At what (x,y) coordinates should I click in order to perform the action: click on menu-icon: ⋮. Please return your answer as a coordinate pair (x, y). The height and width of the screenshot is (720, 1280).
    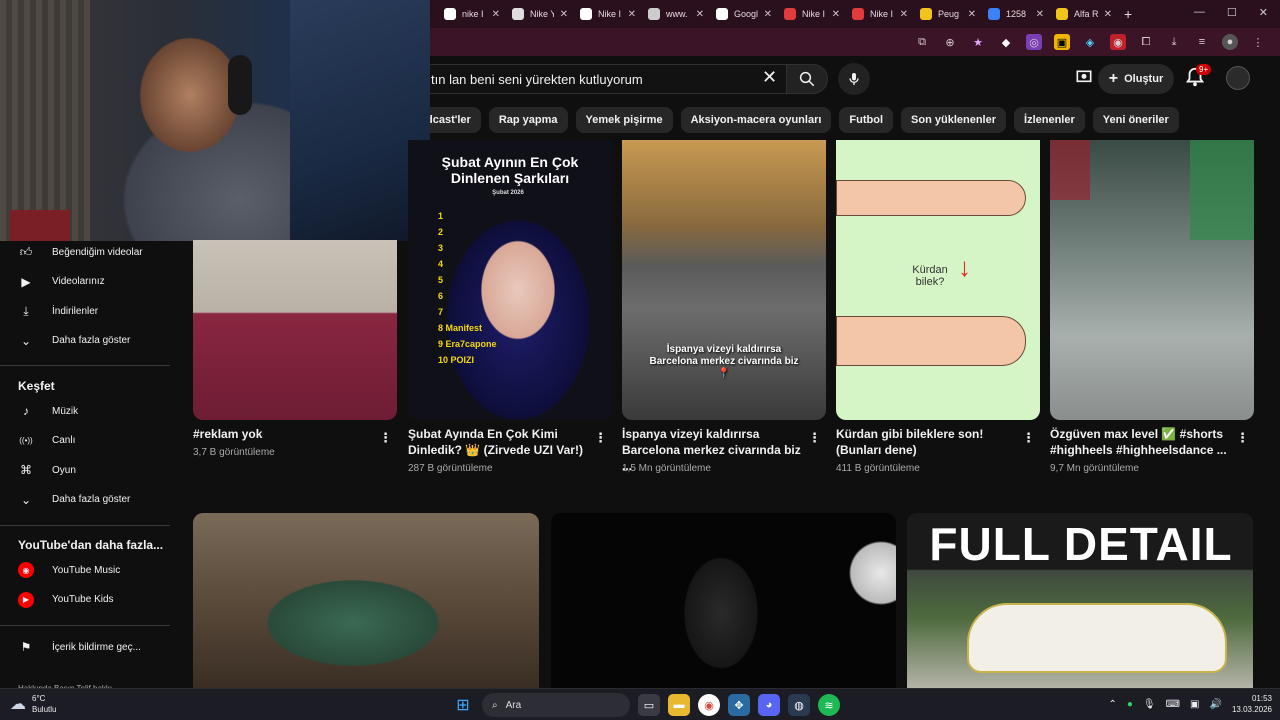
    Looking at the image, I should click on (1258, 42).